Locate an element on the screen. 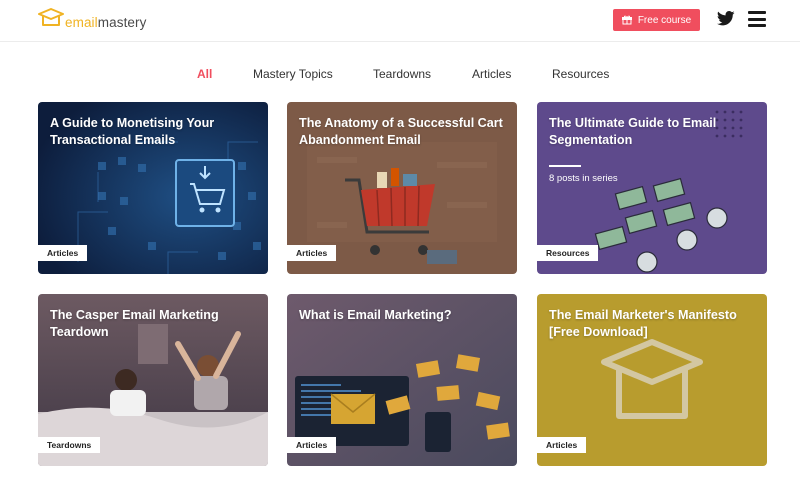 The width and height of the screenshot is (800, 477). nav-teardowns: Teardowns is located at coordinates (402, 74).